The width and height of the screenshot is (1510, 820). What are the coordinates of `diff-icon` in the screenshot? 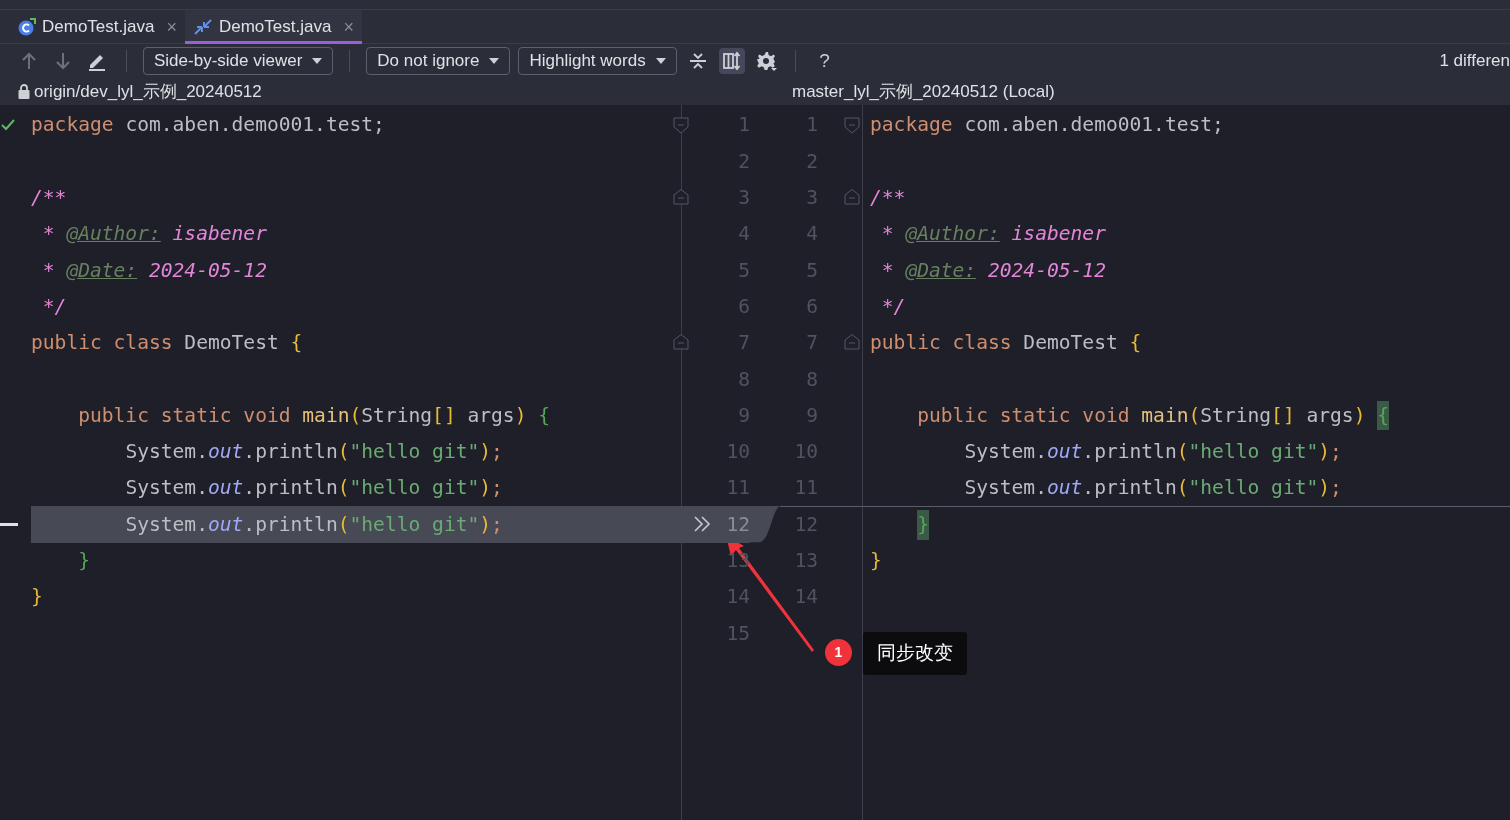 It's located at (202, 27).